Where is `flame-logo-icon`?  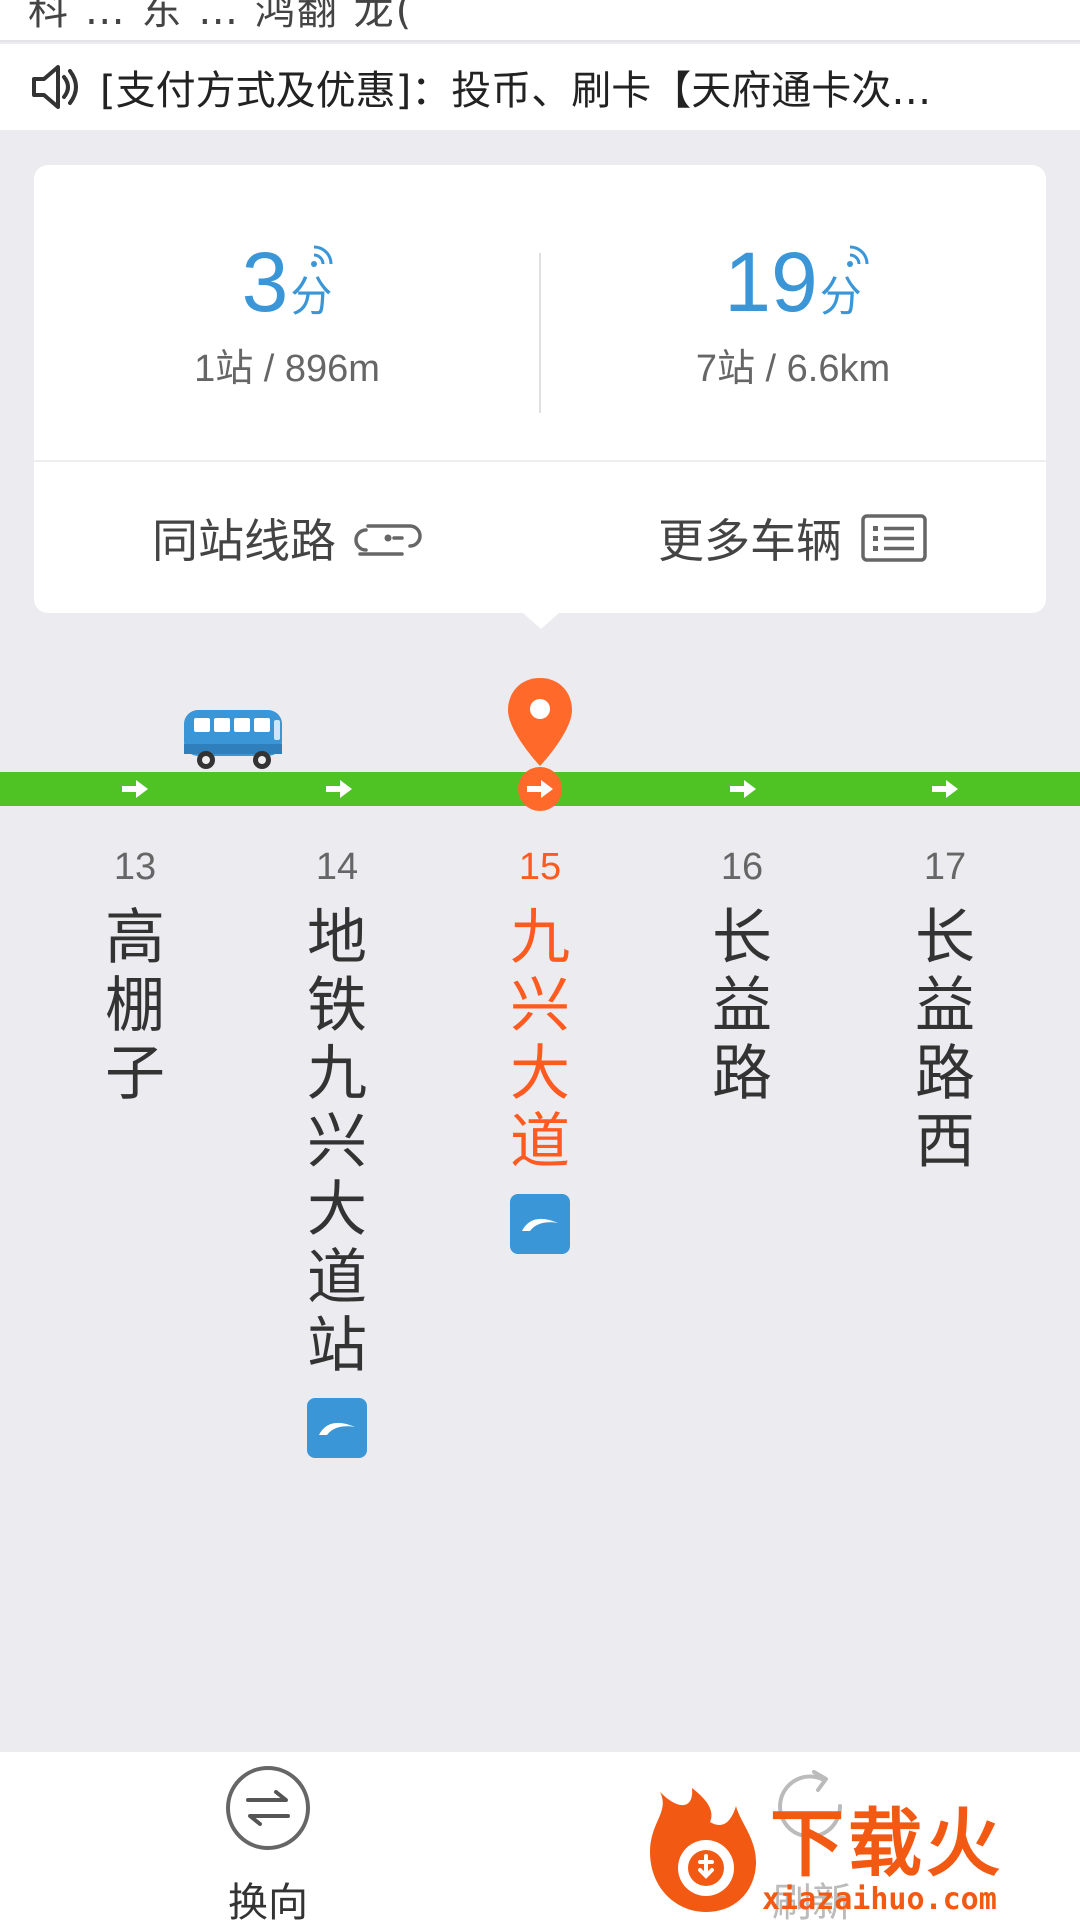 flame-logo-icon is located at coordinates (703, 1850).